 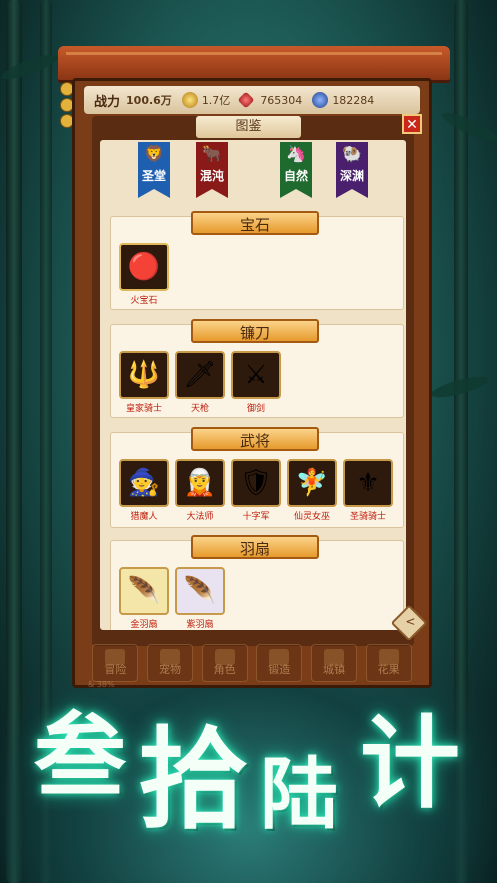 What do you see at coordinates (256, 517) in the screenshot?
I see `item-label: 十字军` at bounding box center [256, 517].